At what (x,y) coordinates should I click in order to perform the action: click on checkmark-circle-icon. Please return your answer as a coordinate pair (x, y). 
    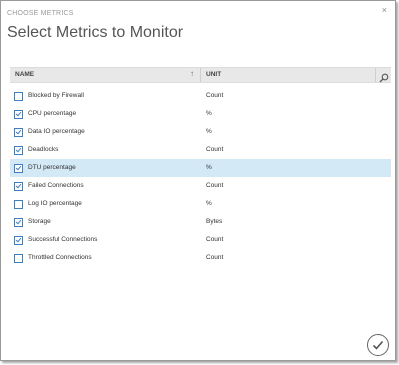
    Looking at the image, I should click on (378, 345).